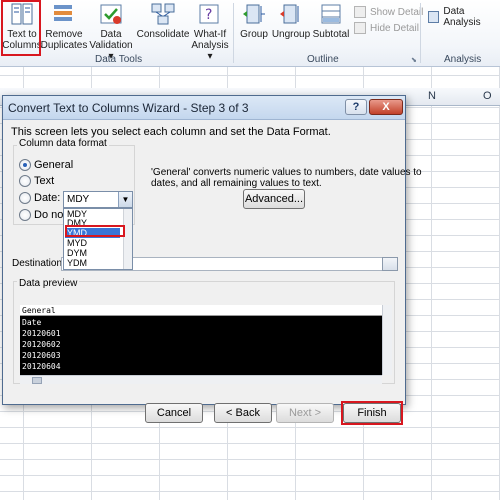  What do you see at coordinates (360, 28) in the screenshot?
I see `hide-detail-icon` at bounding box center [360, 28].